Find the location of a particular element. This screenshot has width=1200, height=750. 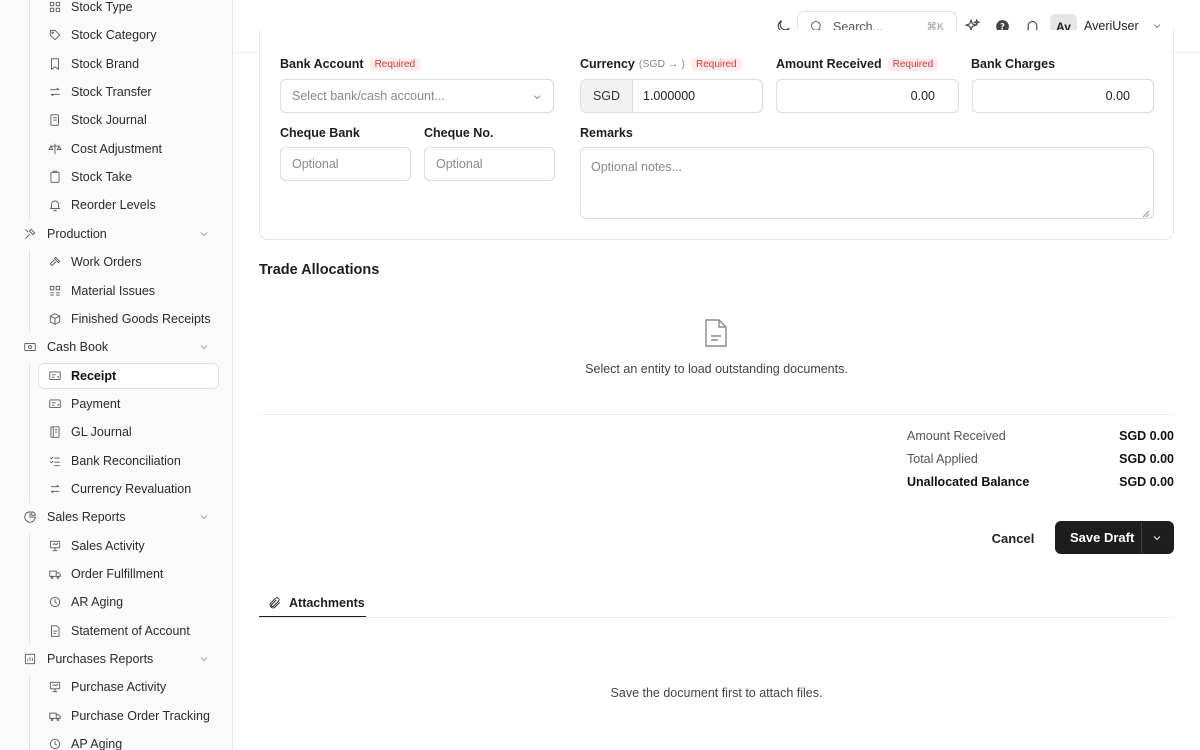

remarks-label-text: Remarks is located at coordinates (606, 133).